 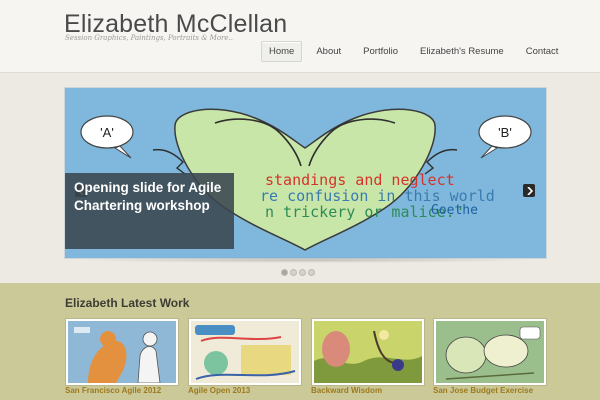 I want to click on thumbnail-caption-2: Agile Open 2013, so click(x=219, y=390).